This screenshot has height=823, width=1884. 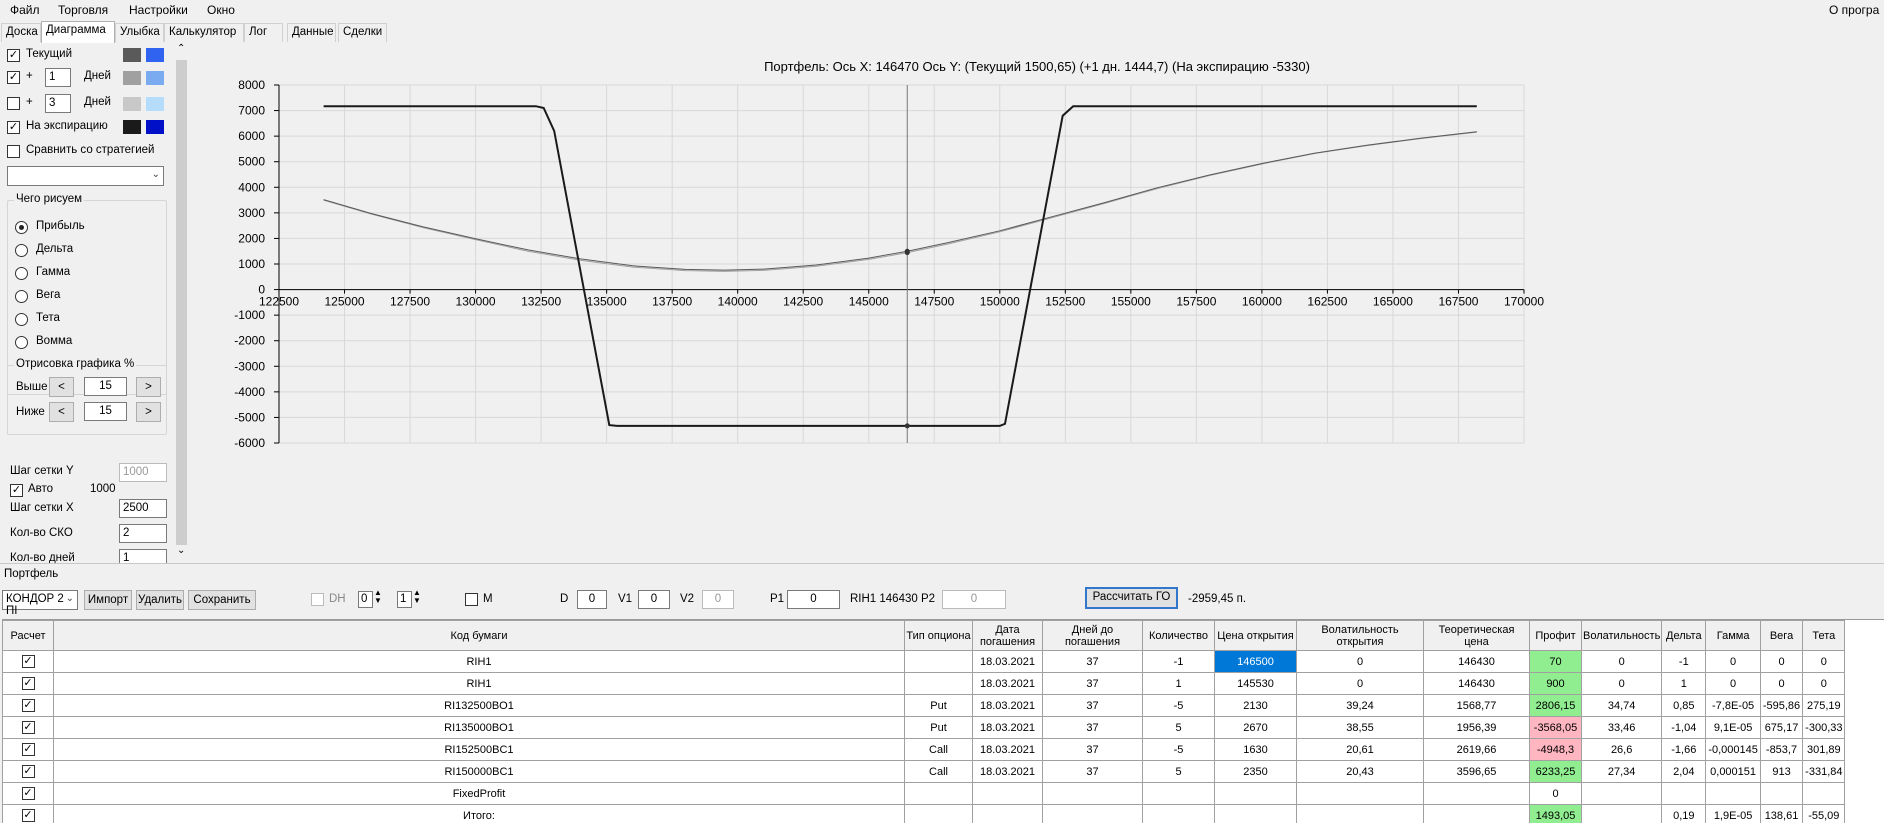 I want to click on column-header: Волатильность, so click(x=1621, y=635).